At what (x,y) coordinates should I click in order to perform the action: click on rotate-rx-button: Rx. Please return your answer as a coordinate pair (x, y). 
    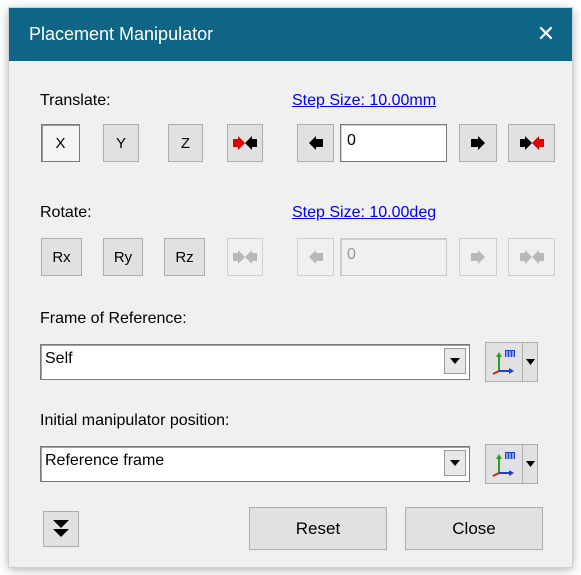
    Looking at the image, I should click on (61, 257).